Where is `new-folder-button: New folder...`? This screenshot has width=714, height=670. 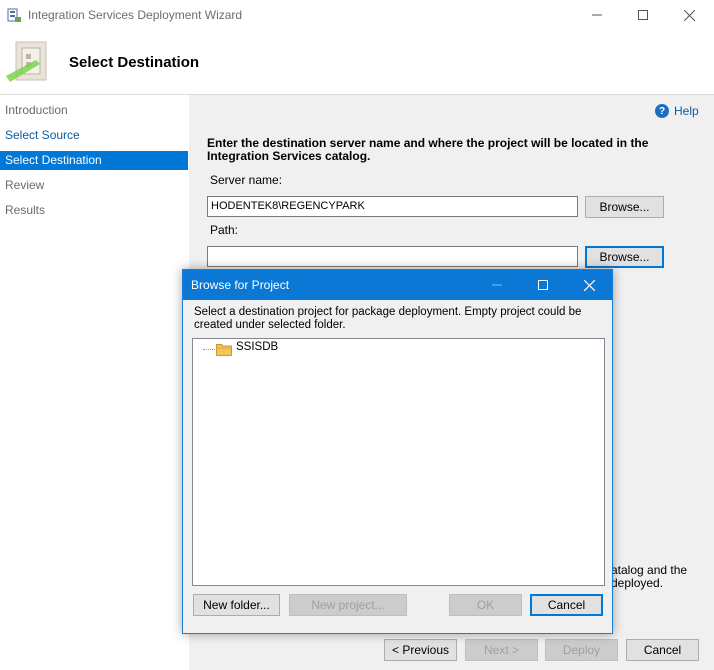 new-folder-button: New folder... is located at coordinates (236, 605).